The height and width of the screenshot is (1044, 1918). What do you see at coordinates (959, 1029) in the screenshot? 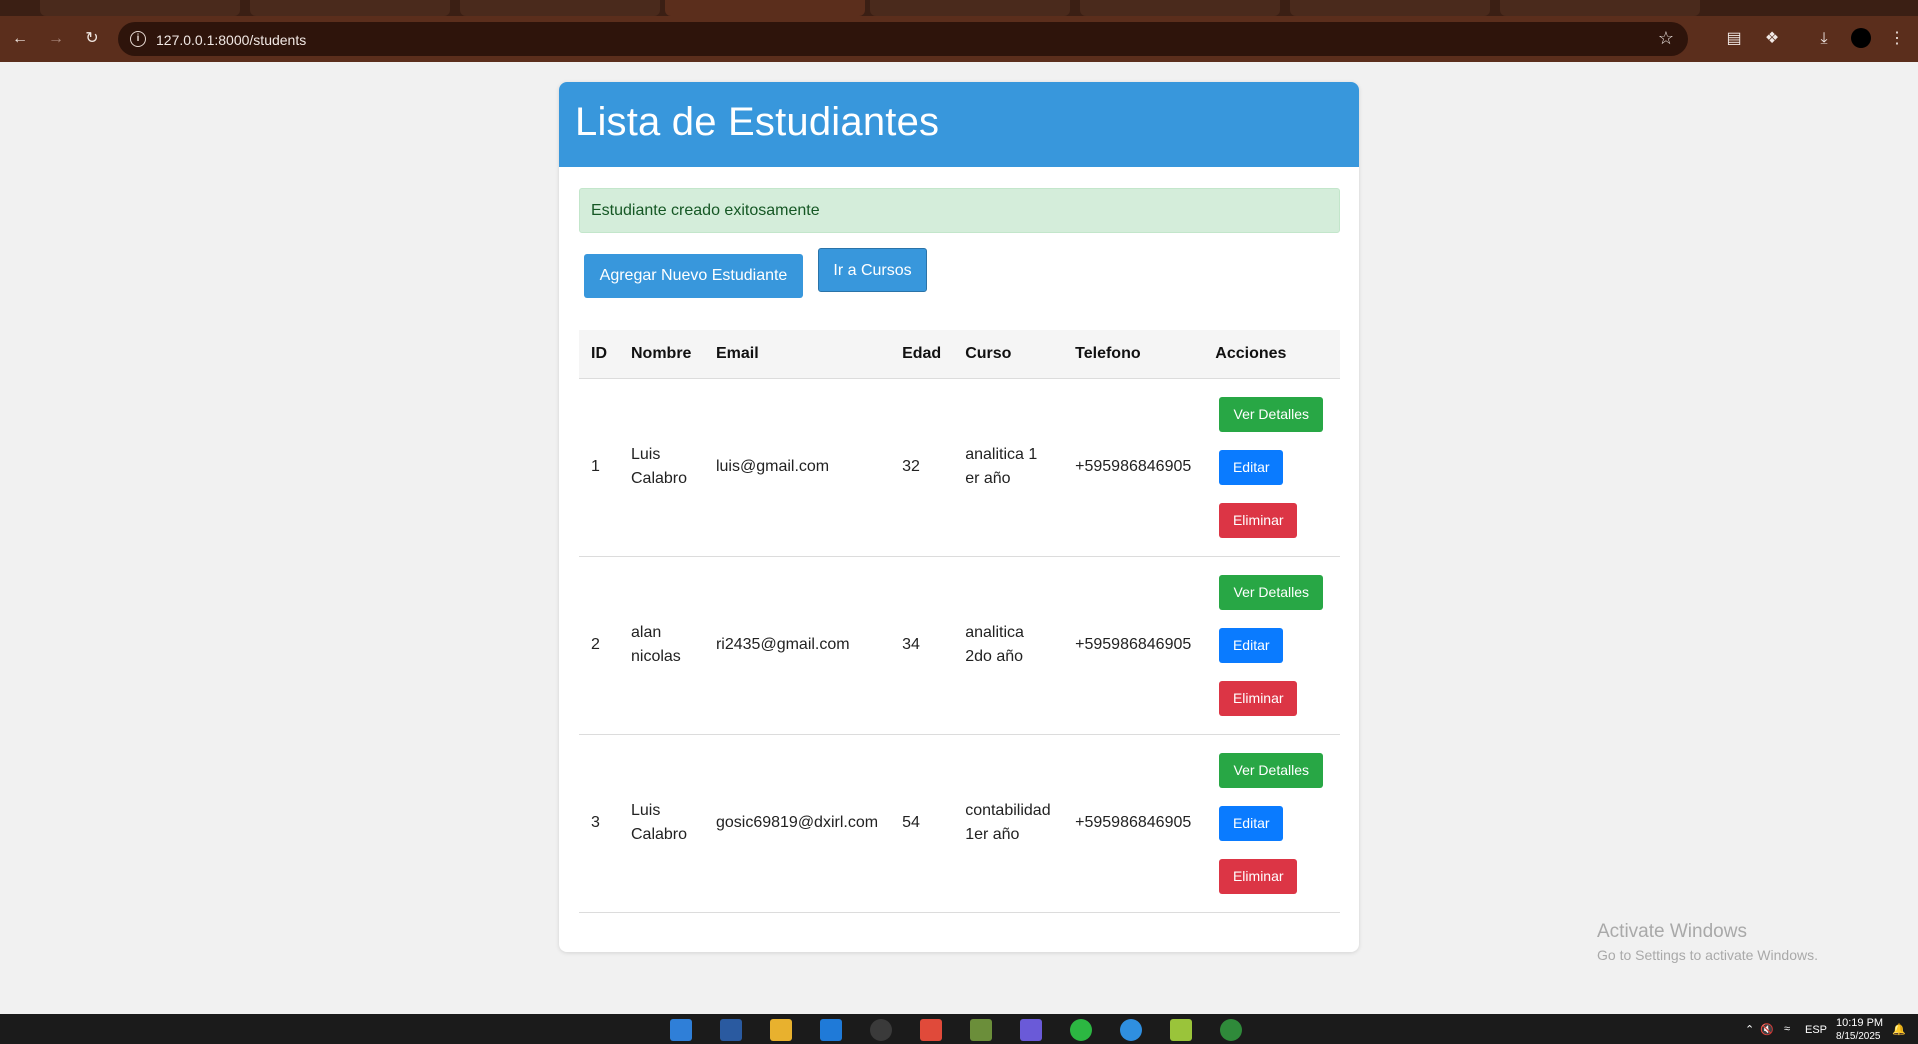
I see `windows-taskbar: ⌃ 🔇 ≈ ESP 10:19 PM 8/15/2025 🔔` at bounding box center [959, 1029].